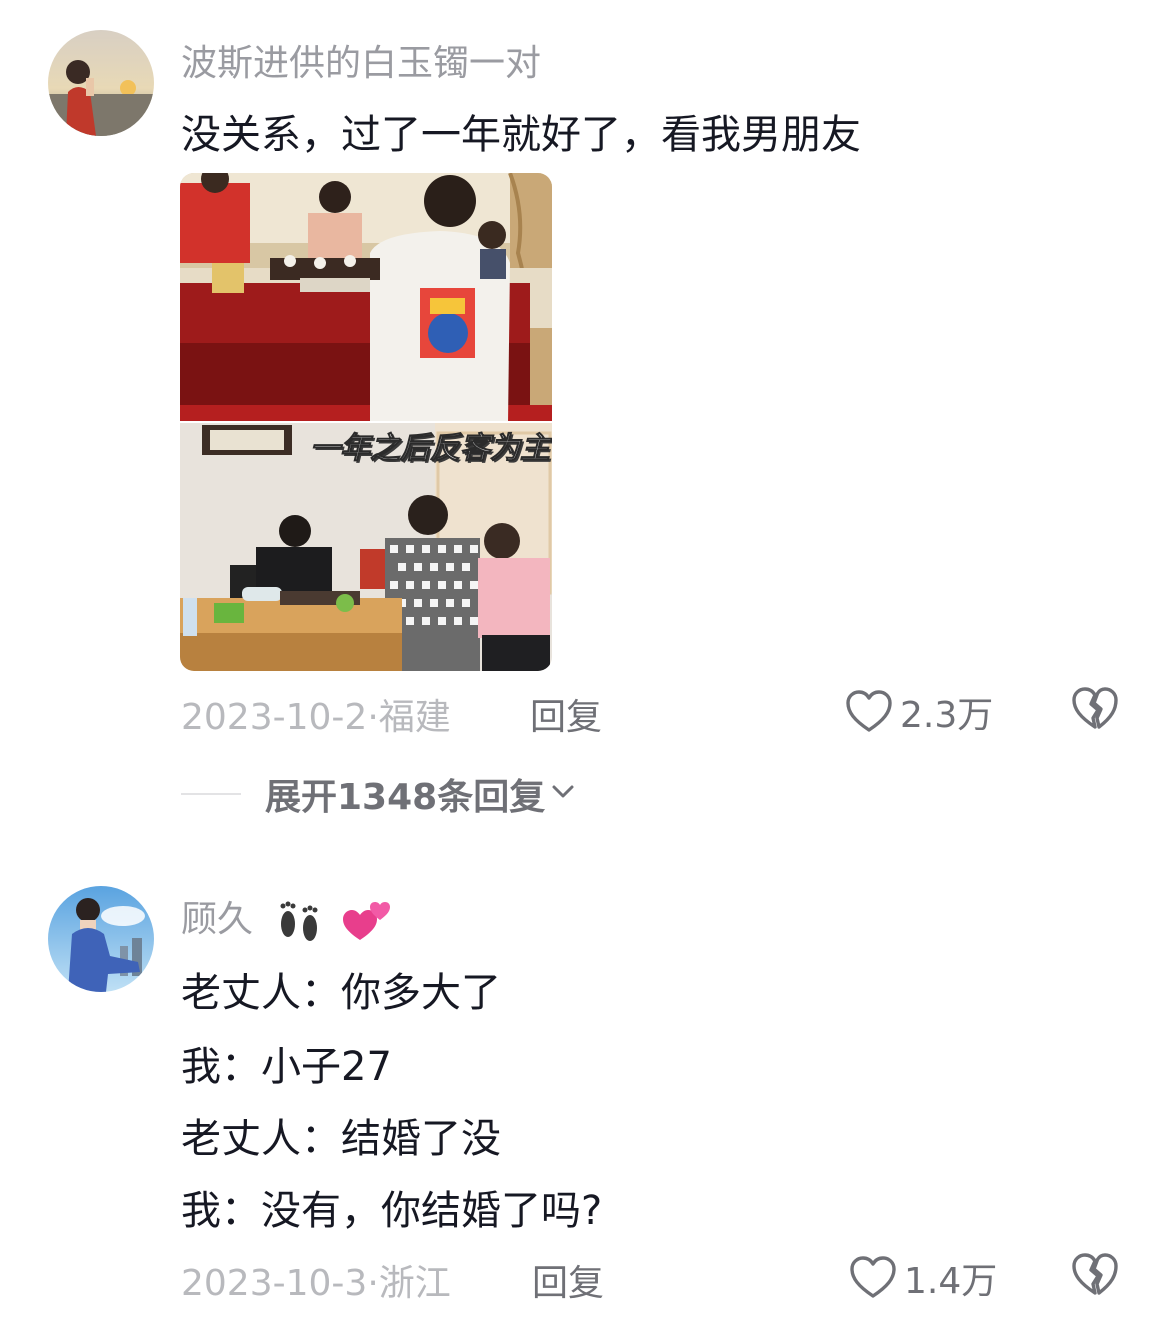 The height and width of the screenshot is (1332, 1170). What do you see at coordinates (211, 794) in the screenshot?
I see `expand-divider` at bounding box center [211, 794].